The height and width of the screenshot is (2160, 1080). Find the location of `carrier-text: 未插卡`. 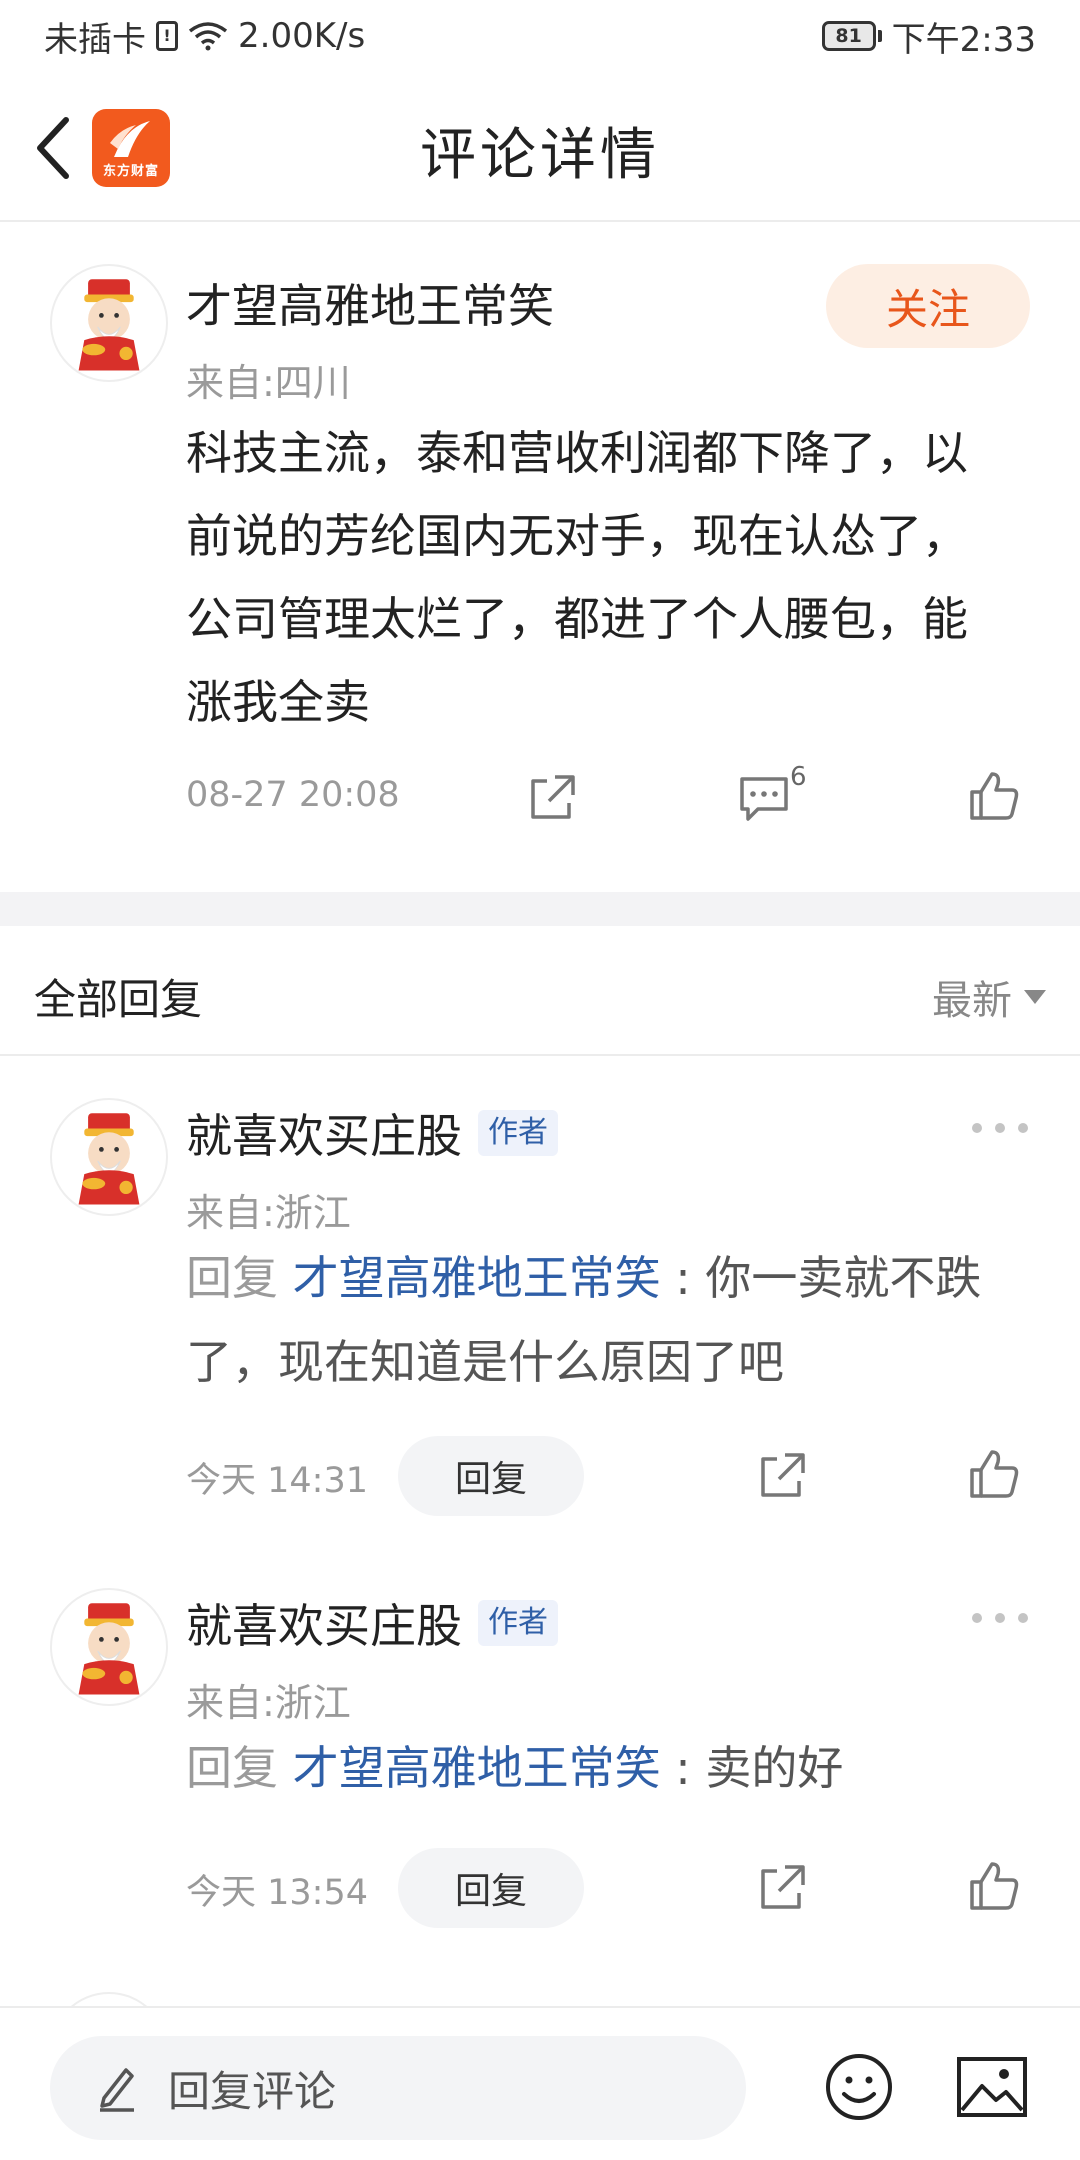

carrier-text: 未插卡 is located at coordinates (95, 39).